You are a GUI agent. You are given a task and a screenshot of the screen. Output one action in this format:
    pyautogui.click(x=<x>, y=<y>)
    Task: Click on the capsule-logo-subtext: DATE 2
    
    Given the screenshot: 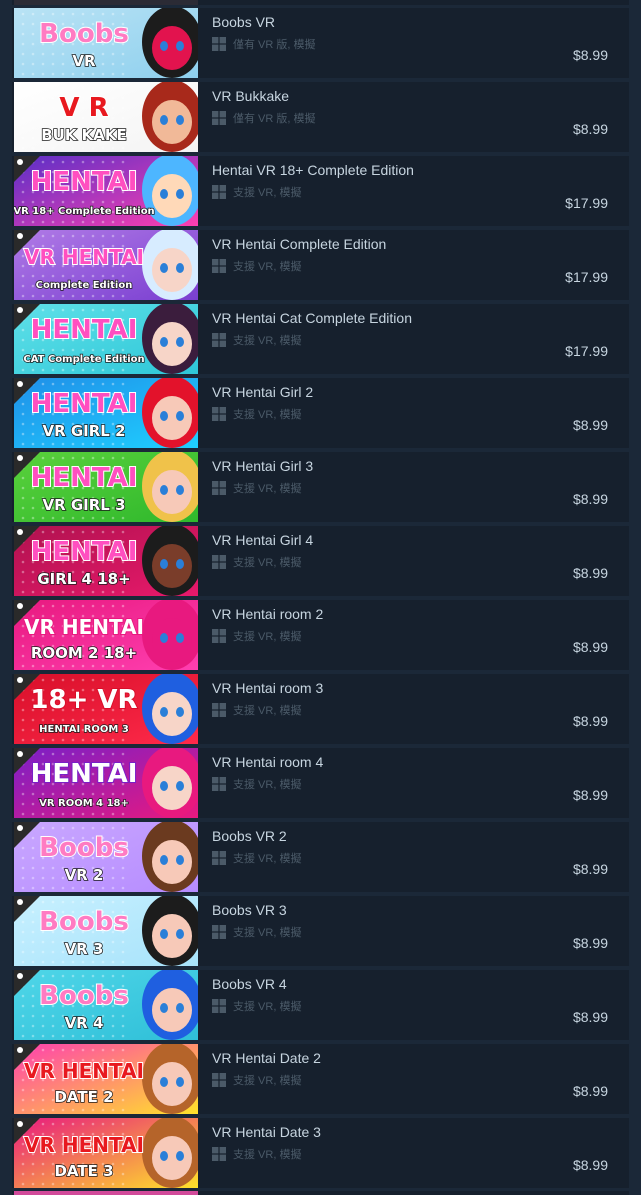 What is the action you would take?
    pyautogui.click(x=83, y=1097)
    